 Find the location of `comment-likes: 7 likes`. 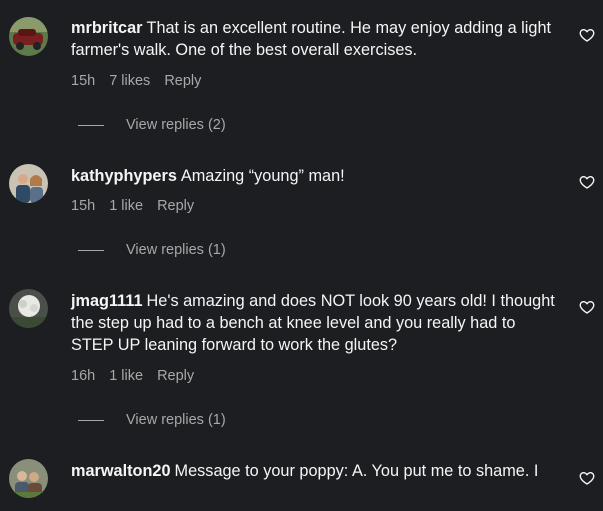

comment-likes: 7 likes is located at coordinates (129, 81).